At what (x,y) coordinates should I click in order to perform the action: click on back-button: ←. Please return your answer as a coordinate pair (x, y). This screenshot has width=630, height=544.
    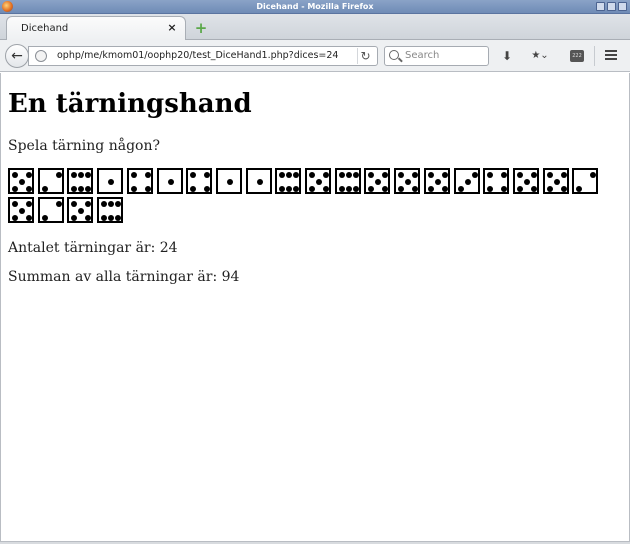
    Looking at the image, I should click on (17, 56).